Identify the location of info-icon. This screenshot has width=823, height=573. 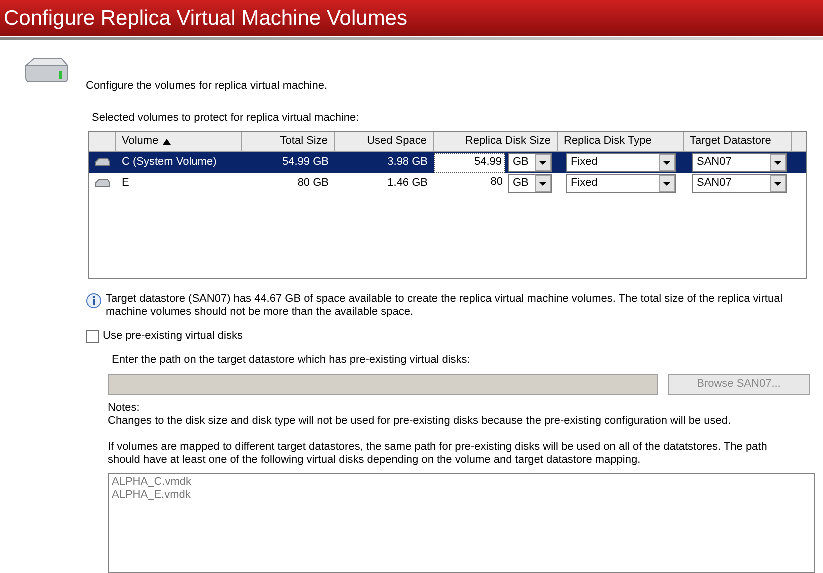
(94, 301).